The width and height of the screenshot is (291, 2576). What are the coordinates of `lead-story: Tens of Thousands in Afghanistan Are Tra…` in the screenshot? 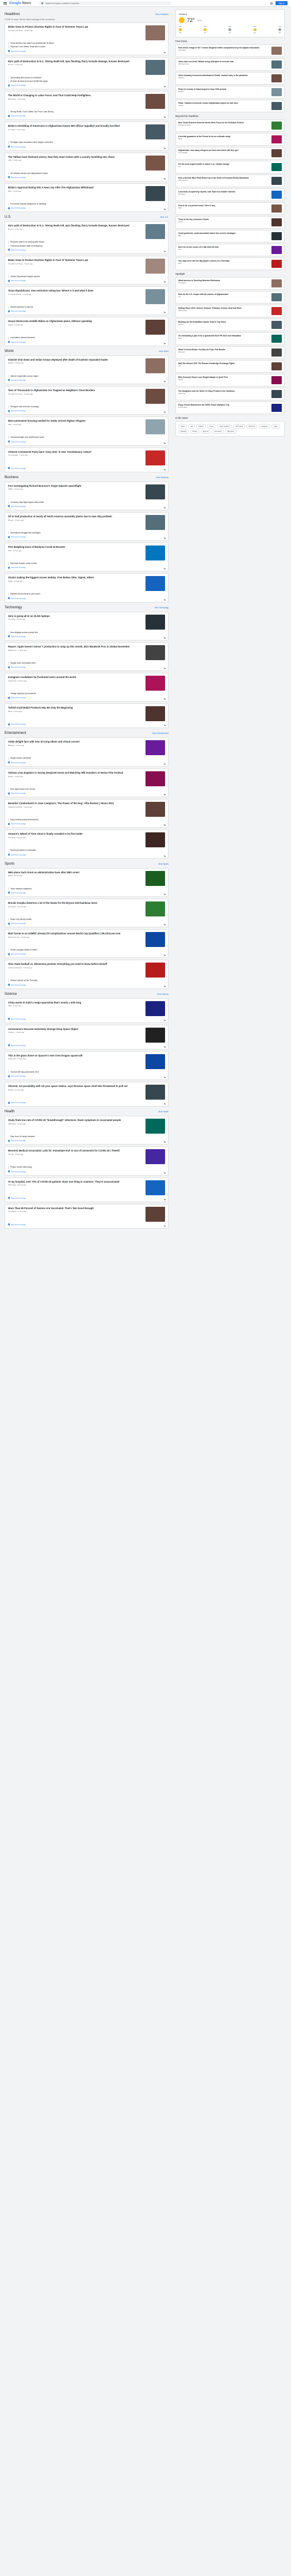 It's located at (87, 396).